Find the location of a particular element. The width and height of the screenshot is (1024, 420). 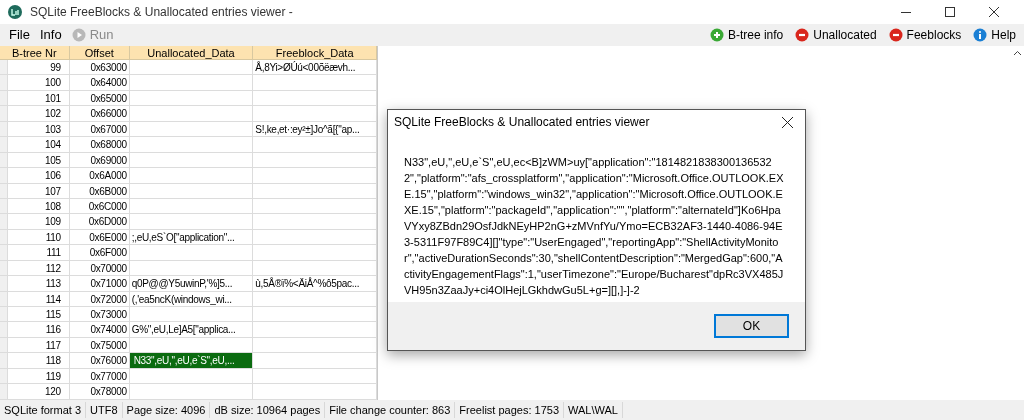

table-cell: 112 is located at coordinates (39, 268).